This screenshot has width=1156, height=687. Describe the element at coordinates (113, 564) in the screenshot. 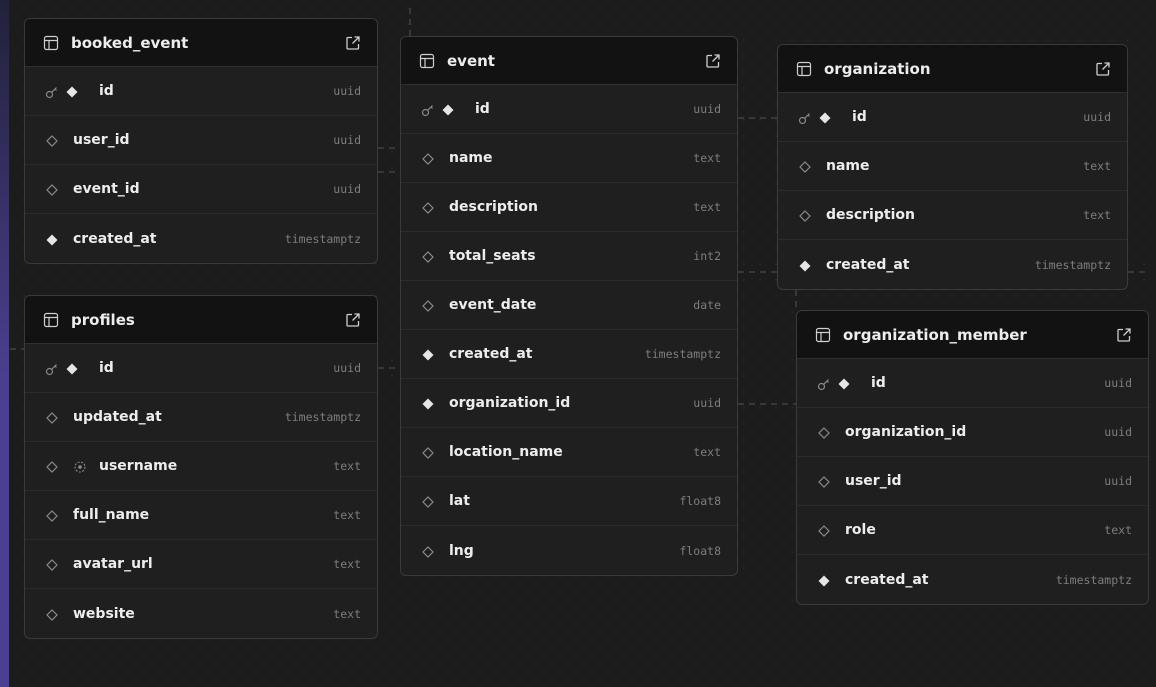

I see `column-name: avatar_url` at that location.